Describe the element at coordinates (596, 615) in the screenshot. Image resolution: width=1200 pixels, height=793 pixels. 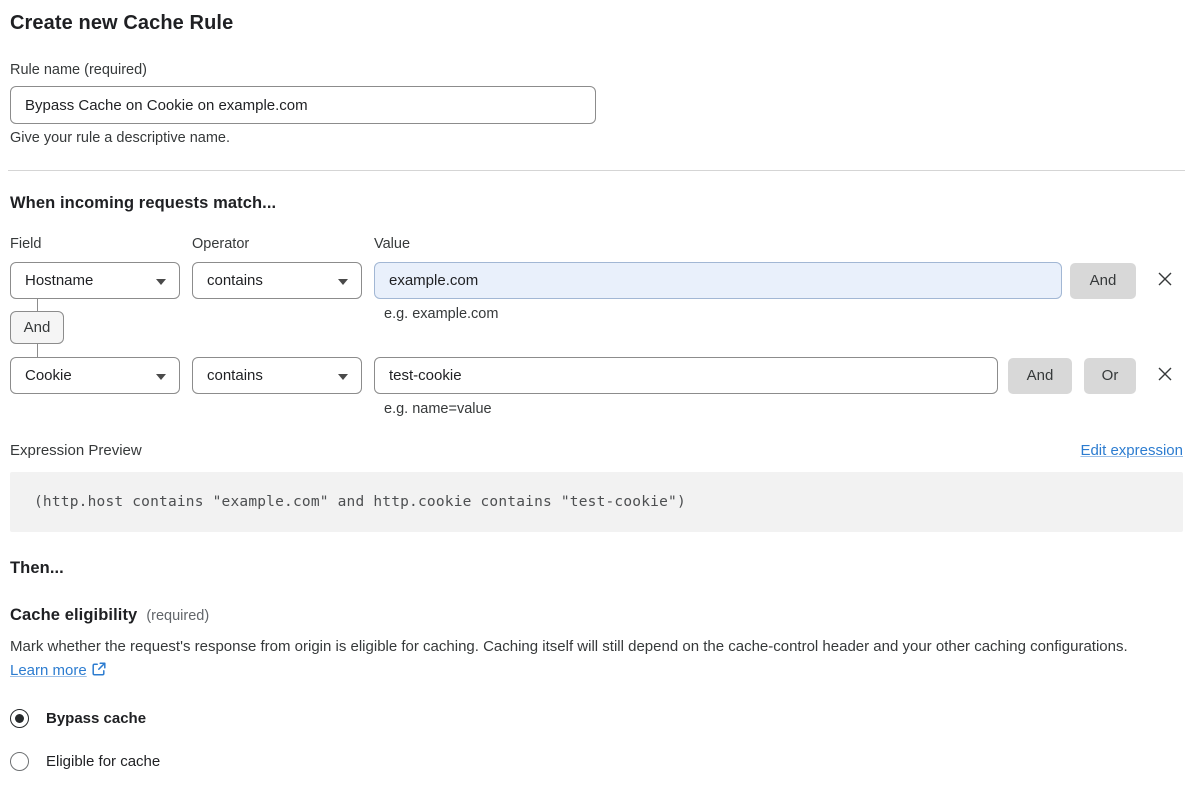
I see `cache-eligibility-heading: Cache eligibility (required)` at that location.